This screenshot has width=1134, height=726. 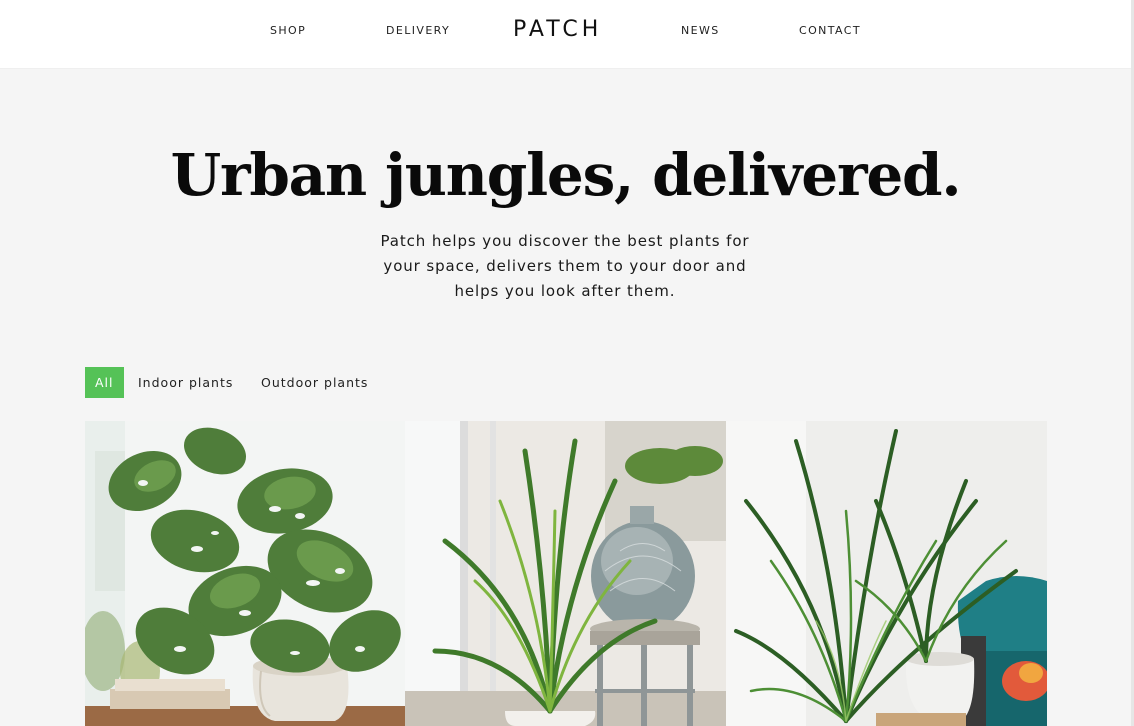 What do you see at coordinates (418, 30) in the screenshot?
I see `nav-delivery-link: DELIVERY` at bounding box center [418, 30].